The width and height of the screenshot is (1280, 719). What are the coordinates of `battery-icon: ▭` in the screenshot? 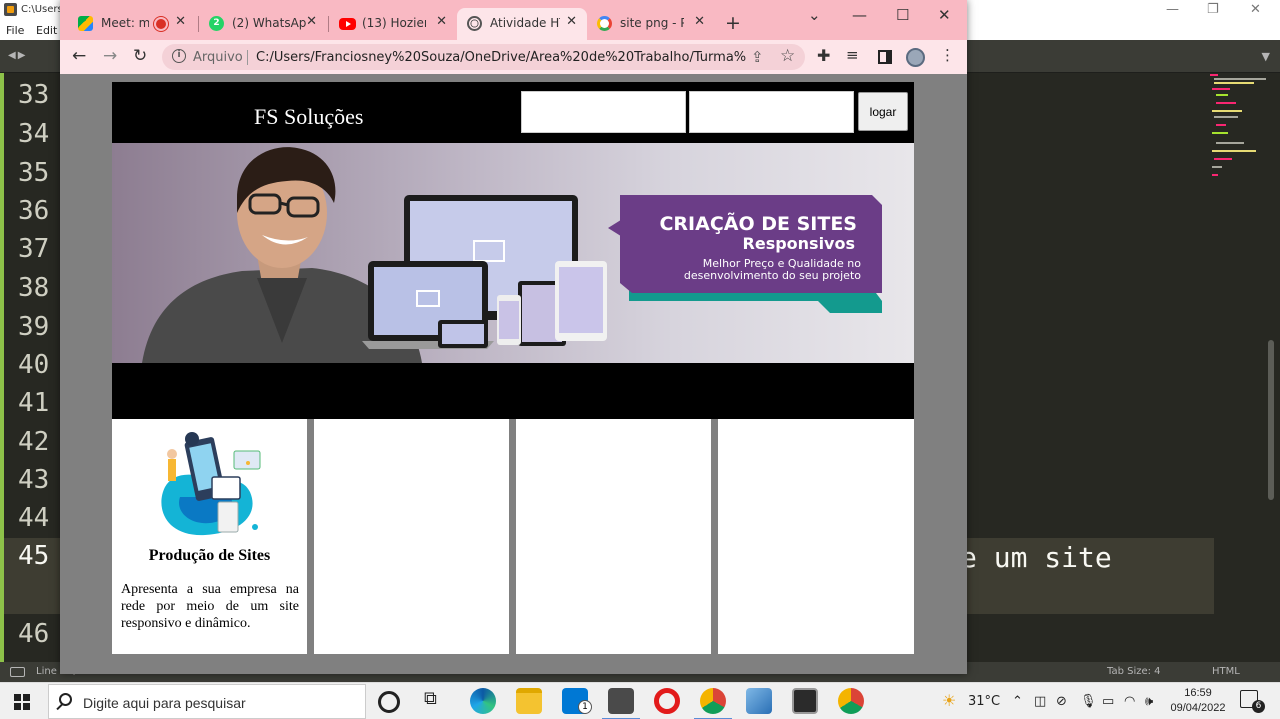 It's located at (1108, 701).